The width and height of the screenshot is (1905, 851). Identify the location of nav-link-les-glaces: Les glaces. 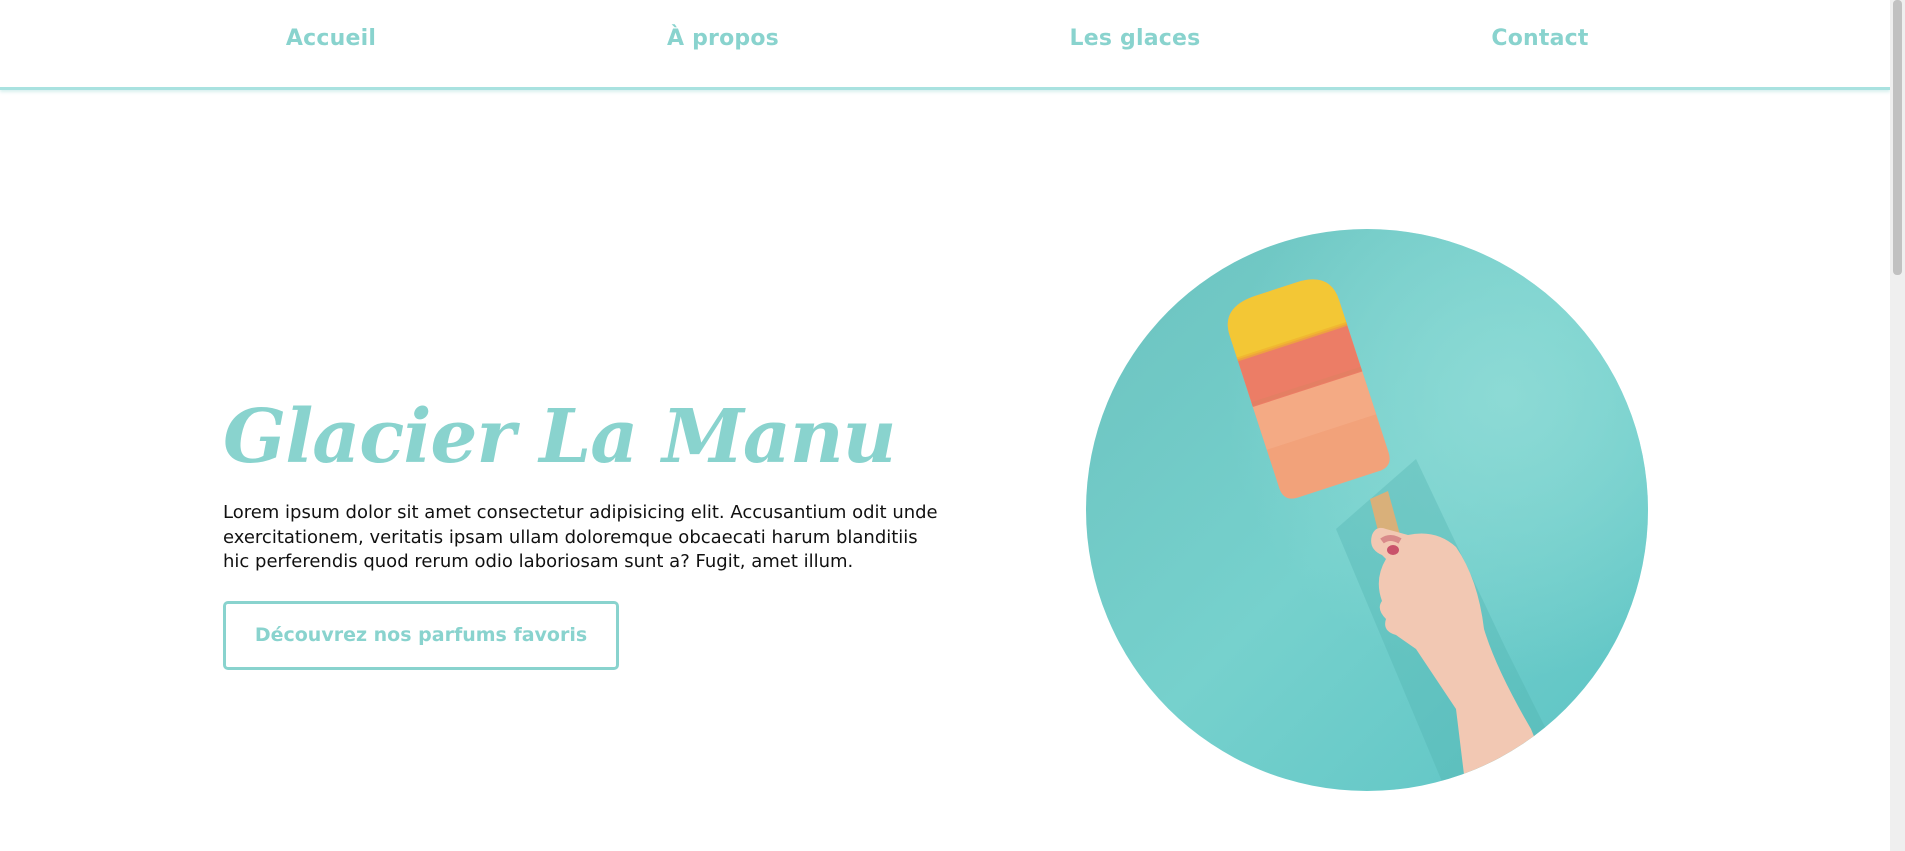
(1135, 38).